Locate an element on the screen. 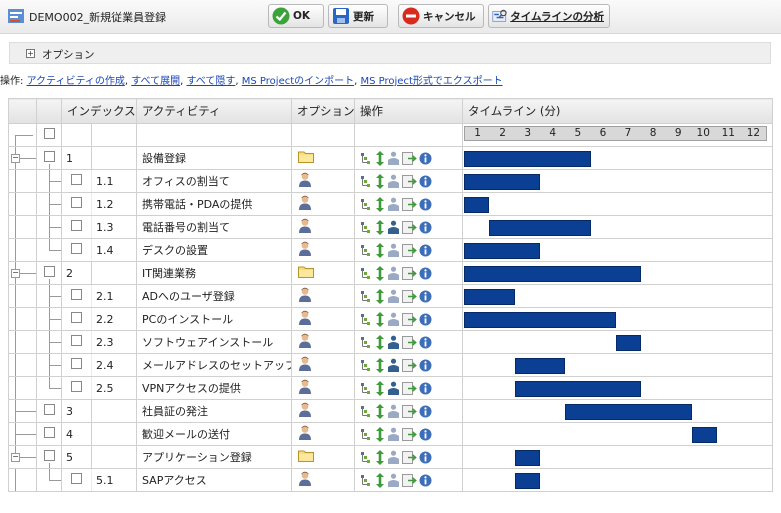 Image resolution: width=781 pixels, height=513 pixels. table-row: 1.1 オフィスの割当て is located at coordinates (390, 181).